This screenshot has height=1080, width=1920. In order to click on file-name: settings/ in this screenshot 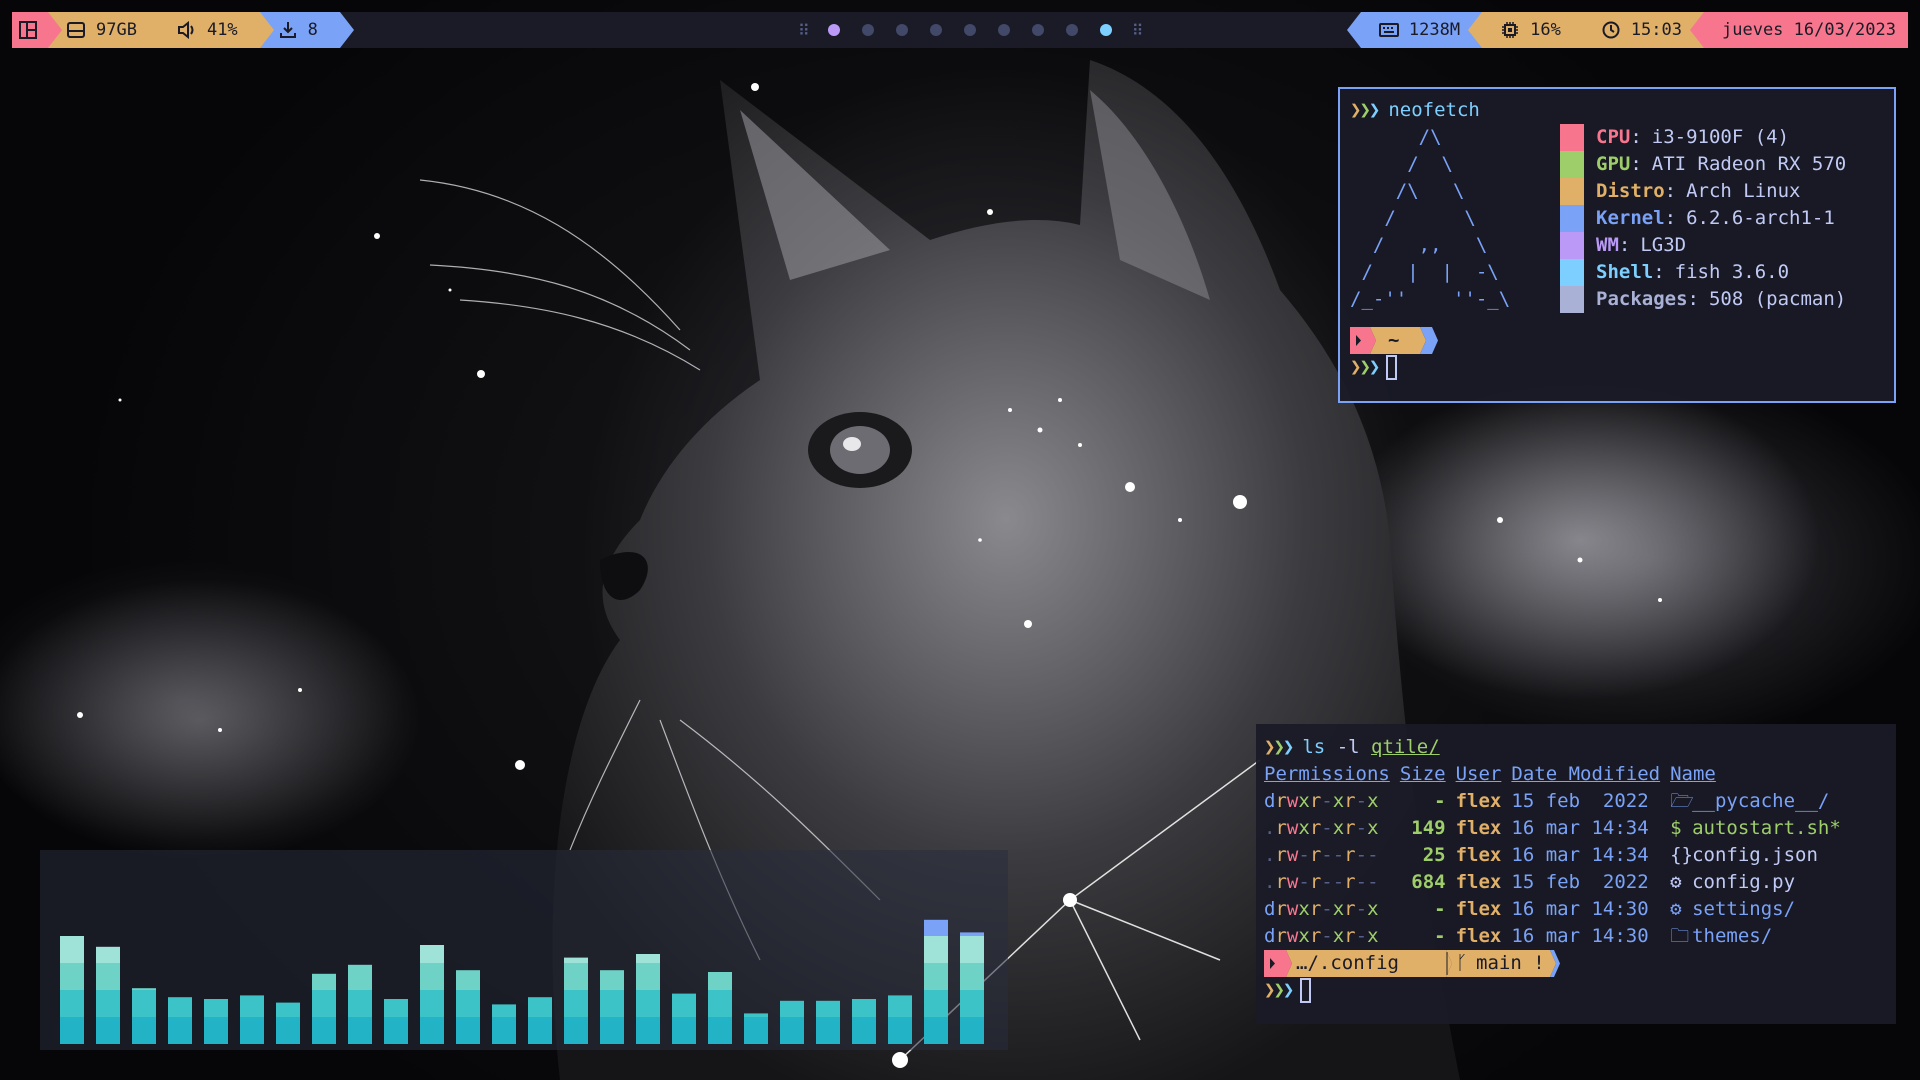, I will do `click(1744, 909)`.